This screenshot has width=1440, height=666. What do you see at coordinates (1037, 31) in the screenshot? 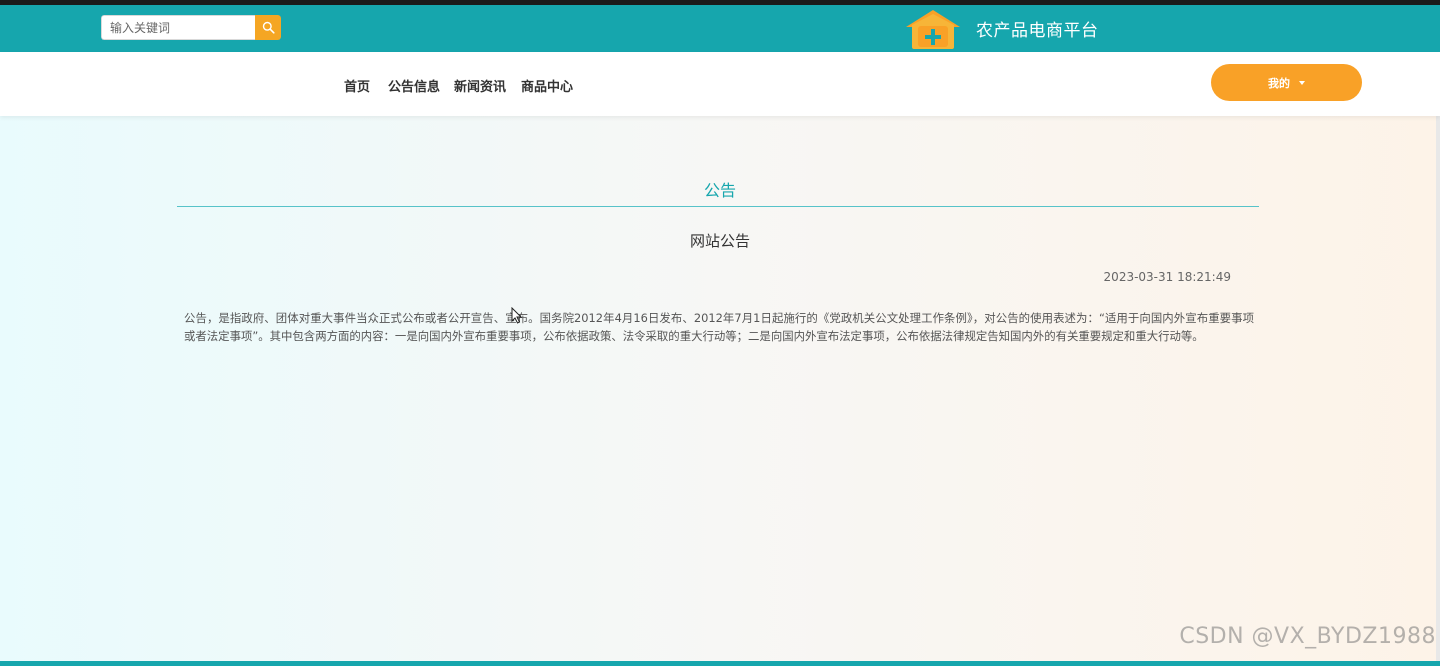
I see `site-title: 农产品电商平台` at bounding box center [1037, 31].